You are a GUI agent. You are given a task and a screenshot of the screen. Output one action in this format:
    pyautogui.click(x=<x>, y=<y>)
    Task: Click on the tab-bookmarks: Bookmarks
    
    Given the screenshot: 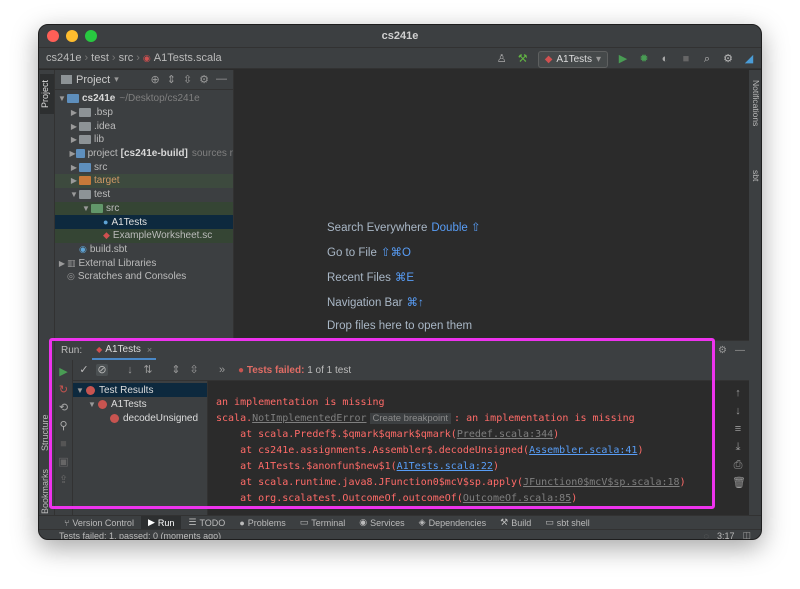 What is the action you would take?
    pyautogui.click(x=47, y=491)
    